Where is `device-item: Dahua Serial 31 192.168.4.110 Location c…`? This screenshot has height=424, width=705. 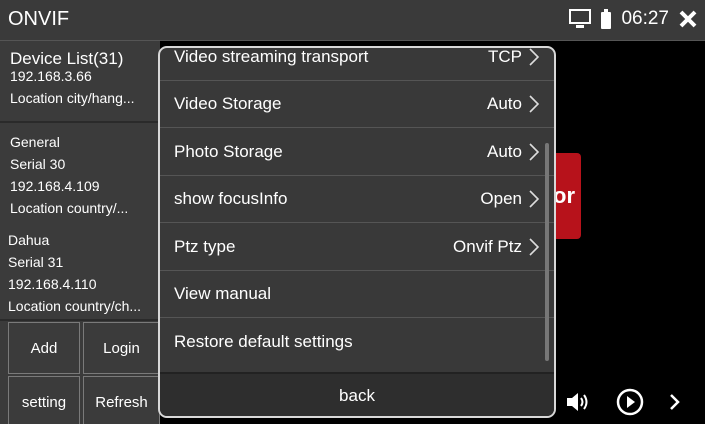
device-item: Dahua Serial 31 192.168.4.110 Location c… is located at coordinates (80, 274).